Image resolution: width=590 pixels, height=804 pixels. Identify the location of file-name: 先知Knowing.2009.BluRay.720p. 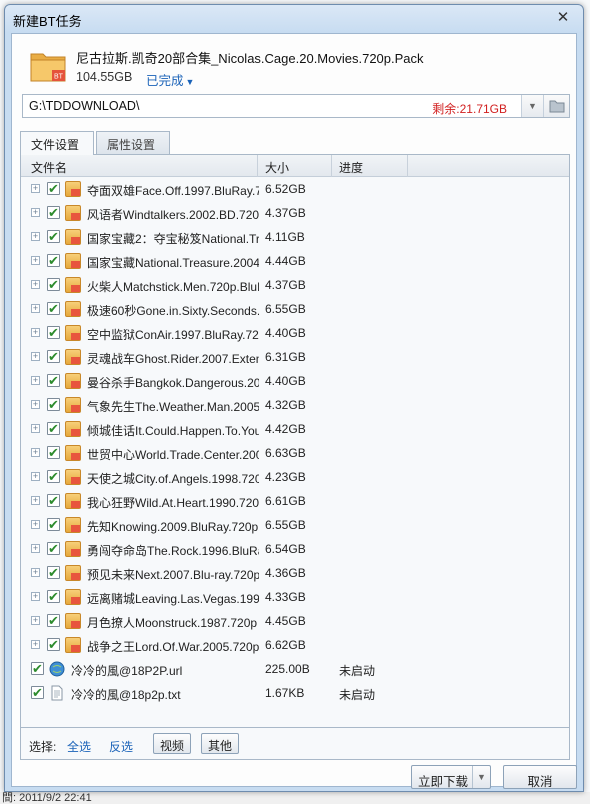
(173, 527).